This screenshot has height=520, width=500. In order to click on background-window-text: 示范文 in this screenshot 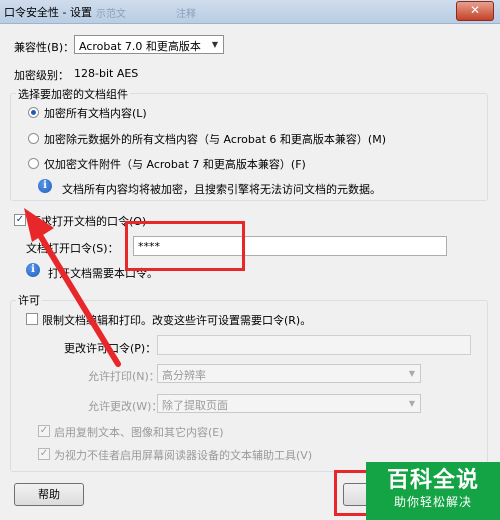, I will do `click(111, 14)`.